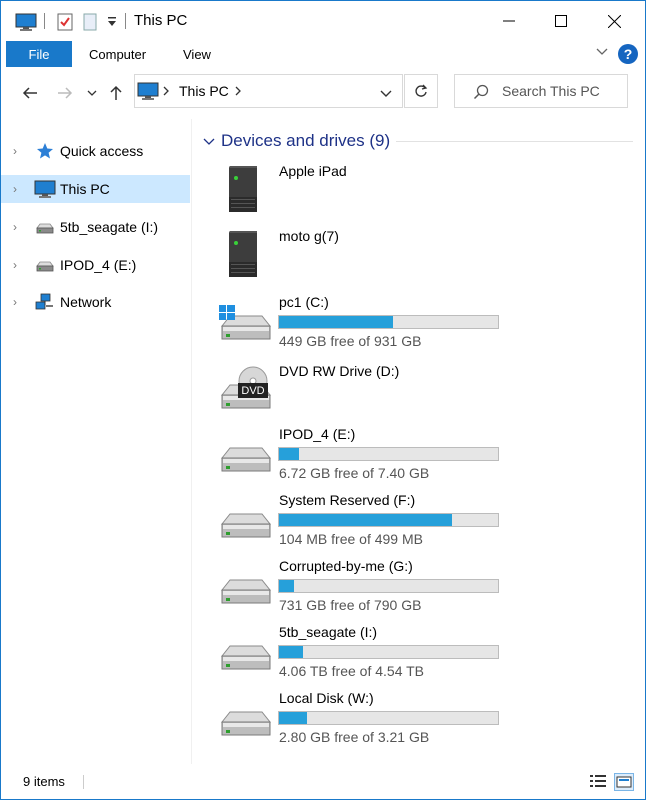 The height and width of the screenshot is (800, 646). What do you see at coordinates (65, 23) in the screenshot?
I see `properties-icon` at bounding box center [65, 23].